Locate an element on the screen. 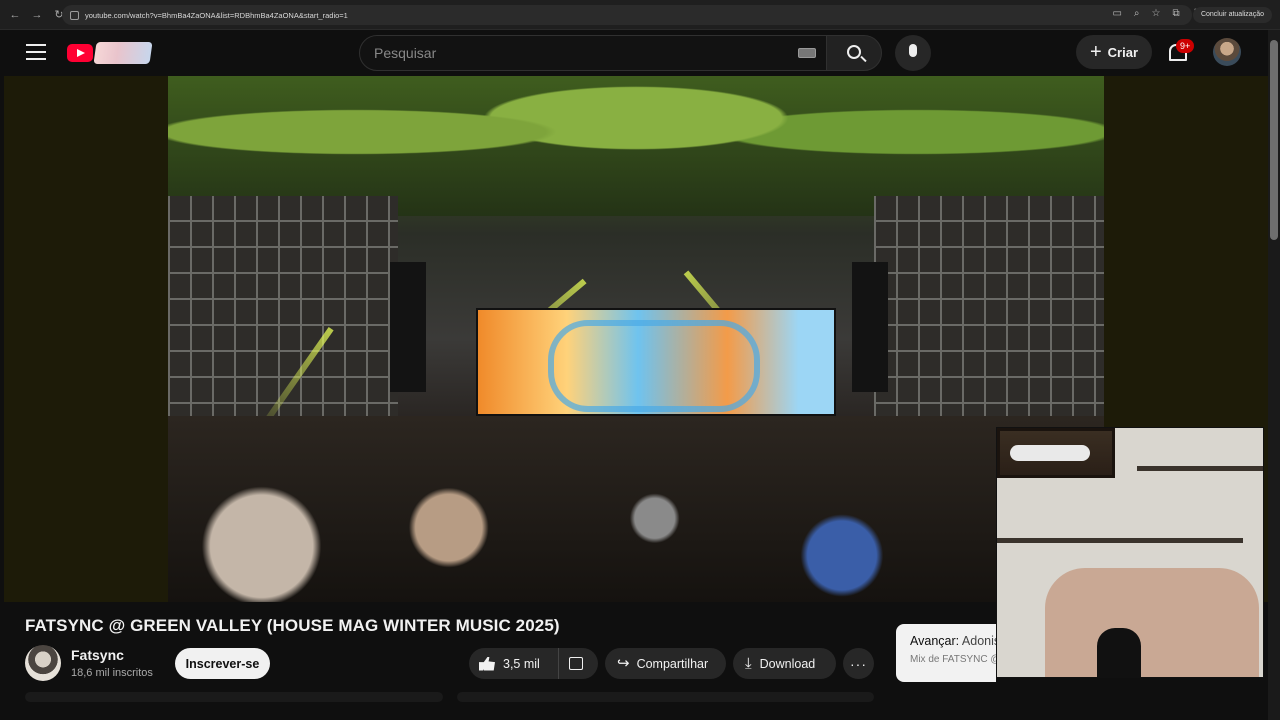 This screenshot has width=1280, height=720. more-actions-button: ··· is located at coordinates (858, 663).